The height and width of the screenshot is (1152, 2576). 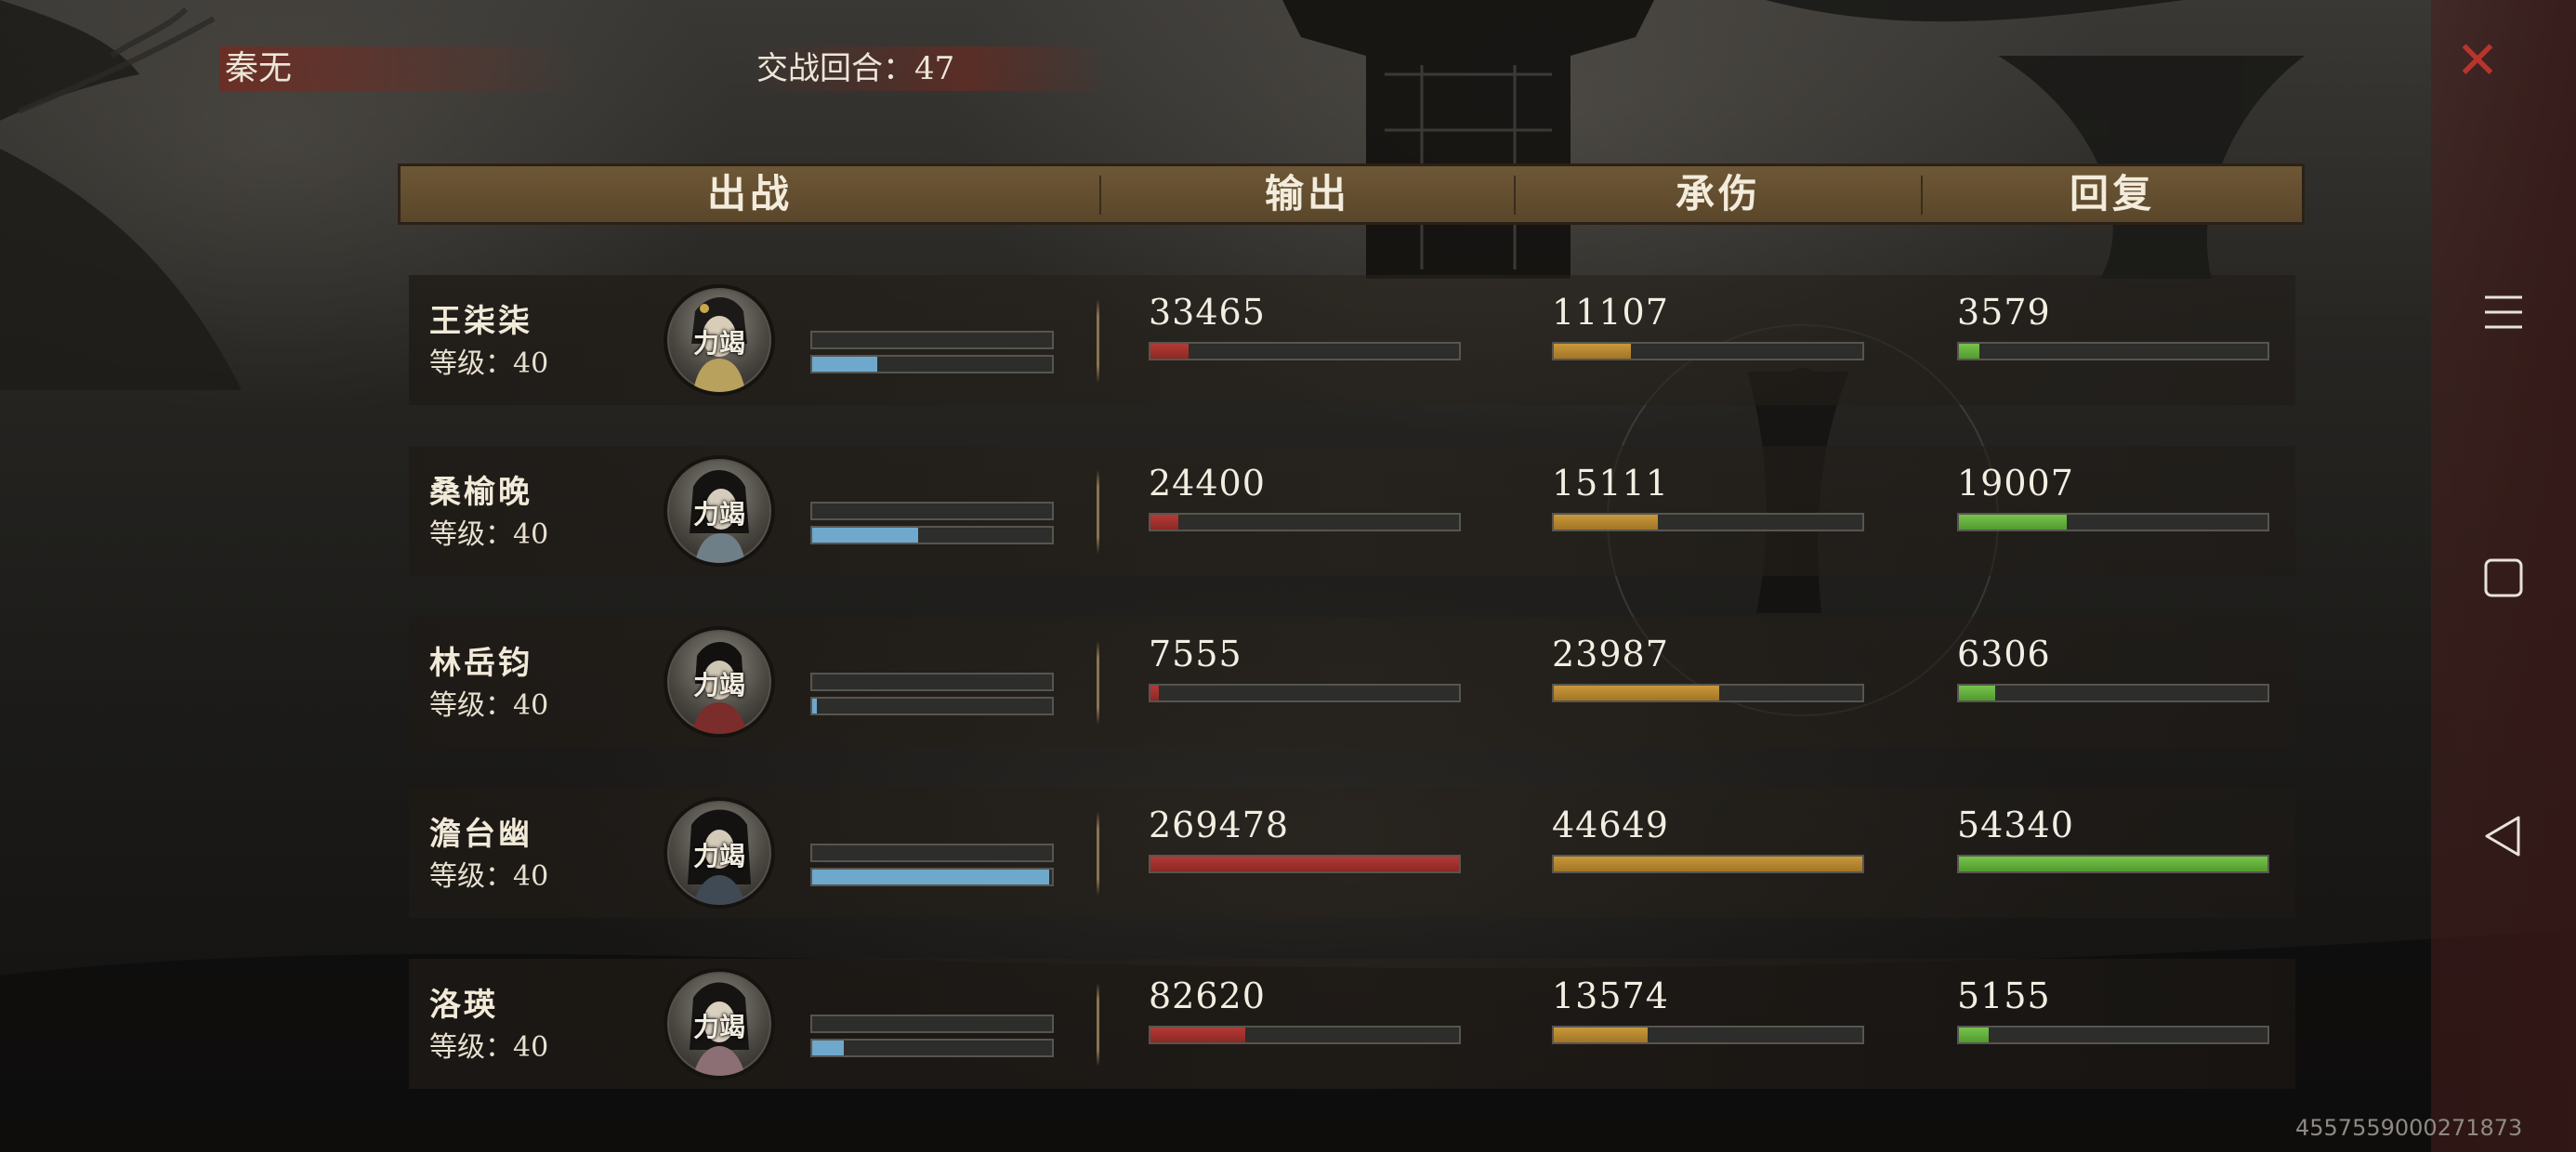 What do you see at coordinates (2112, 193) in the screenshot?
I see `header-heal: 回复` at bounding box center [2112, 193].